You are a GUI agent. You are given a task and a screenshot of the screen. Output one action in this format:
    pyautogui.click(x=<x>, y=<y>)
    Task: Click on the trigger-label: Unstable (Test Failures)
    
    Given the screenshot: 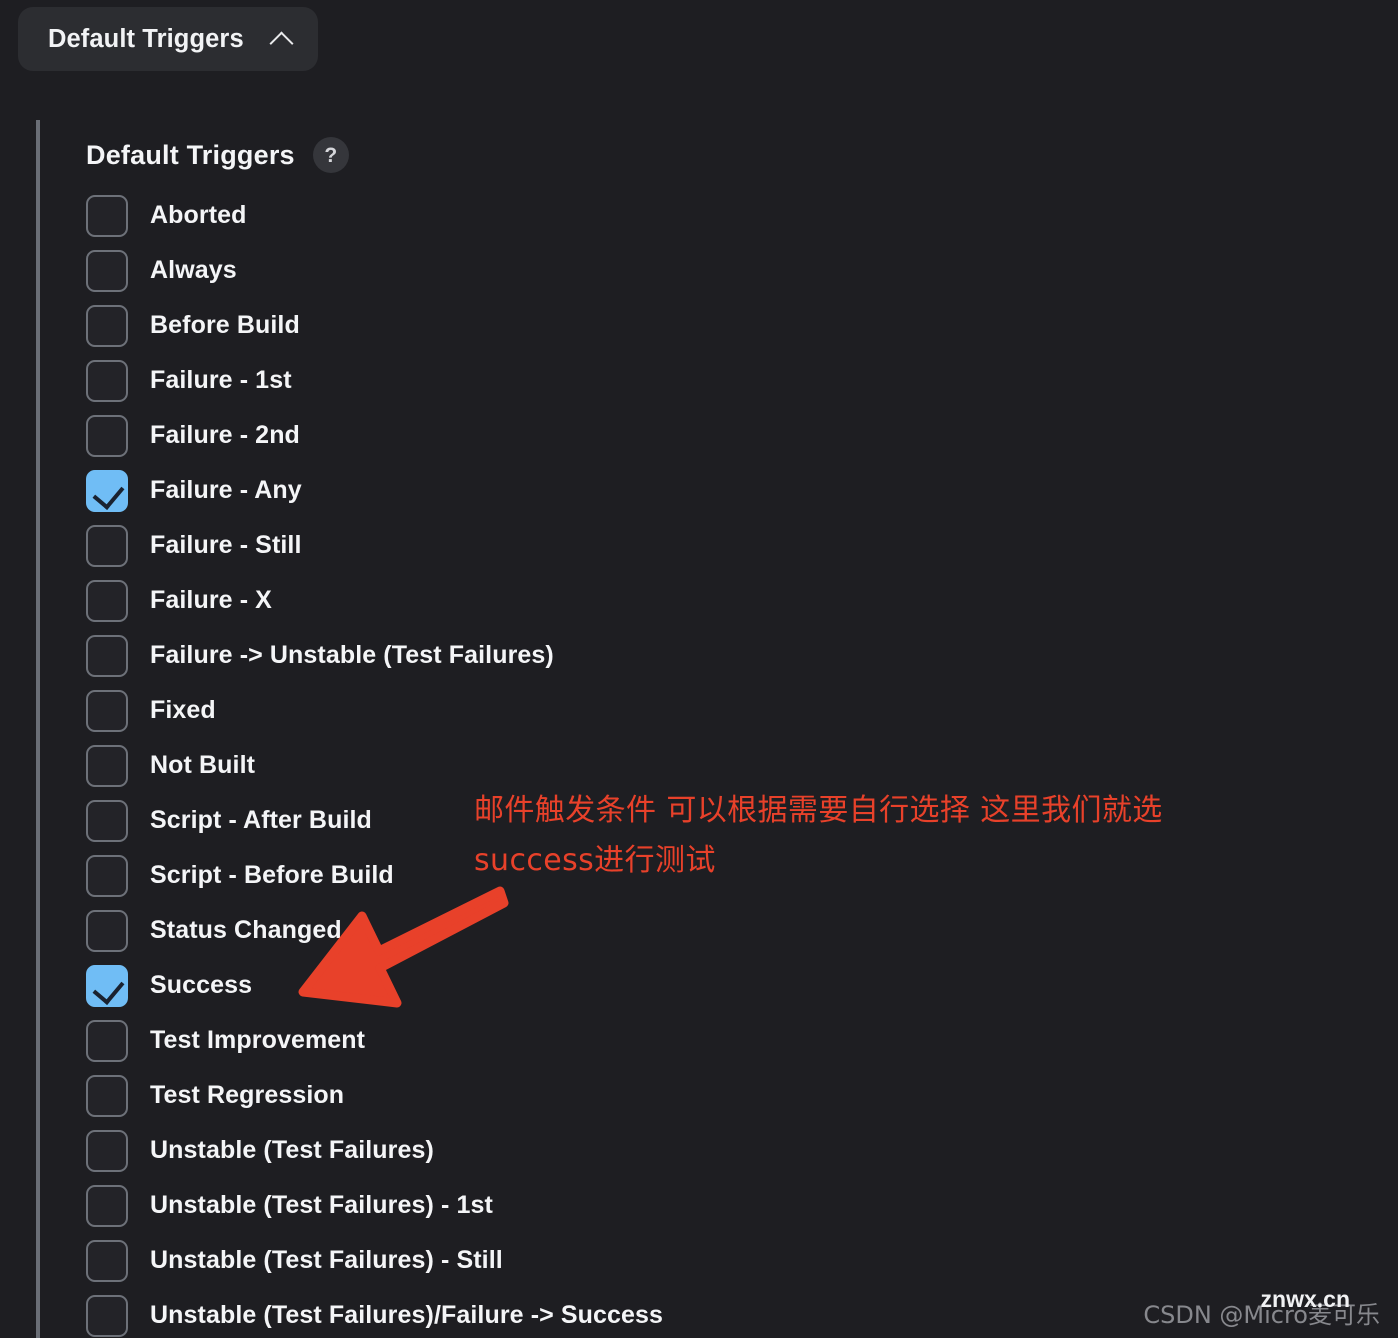 What is the action you would take?
    pyautogui.click(x=292, y=1150)
    